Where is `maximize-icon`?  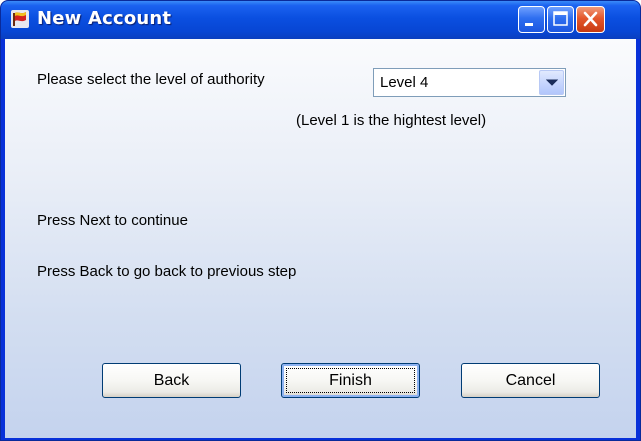 maximize-icon is located at coordinates (560, 18).